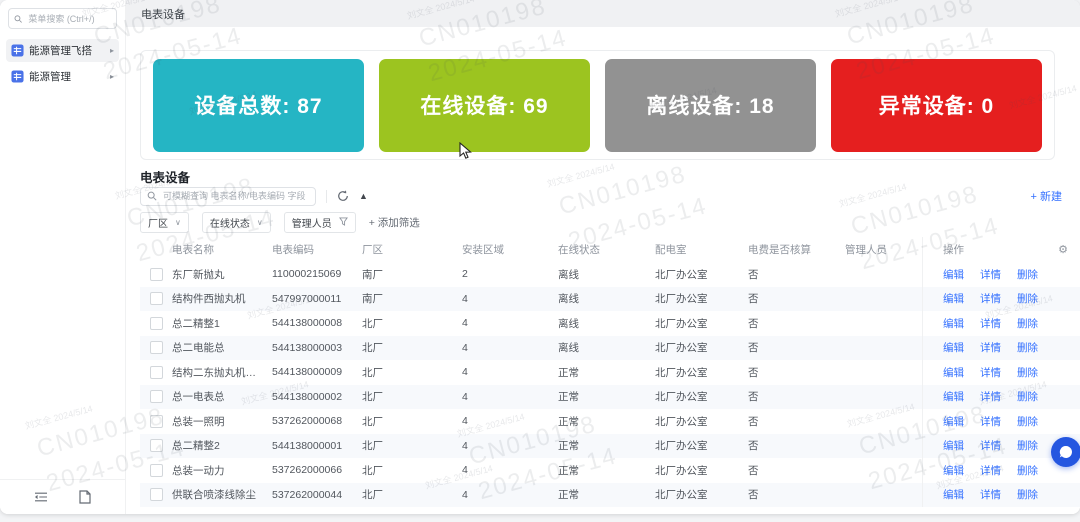 This screenshot has width=1080, height=522. Describe the element at coordinates (214, 495) in the screenshot. I see `row-cell-name: 供联合喷漆线除尘` at that location.